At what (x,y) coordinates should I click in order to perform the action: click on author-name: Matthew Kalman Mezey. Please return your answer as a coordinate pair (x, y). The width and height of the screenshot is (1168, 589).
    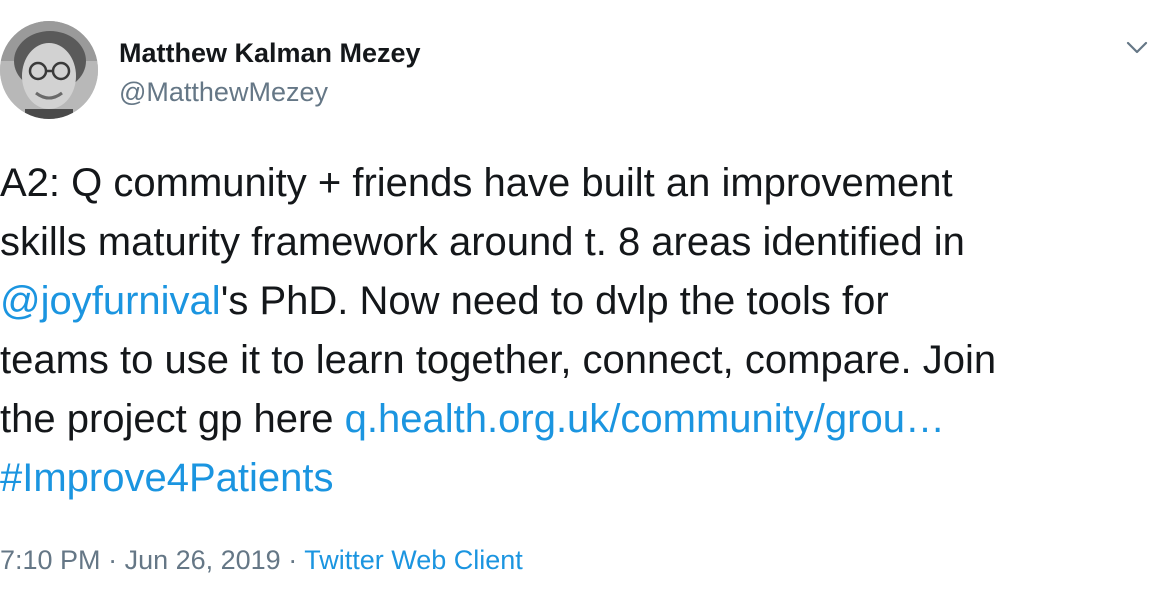
    Looking at the image, I should click on (270, 53).